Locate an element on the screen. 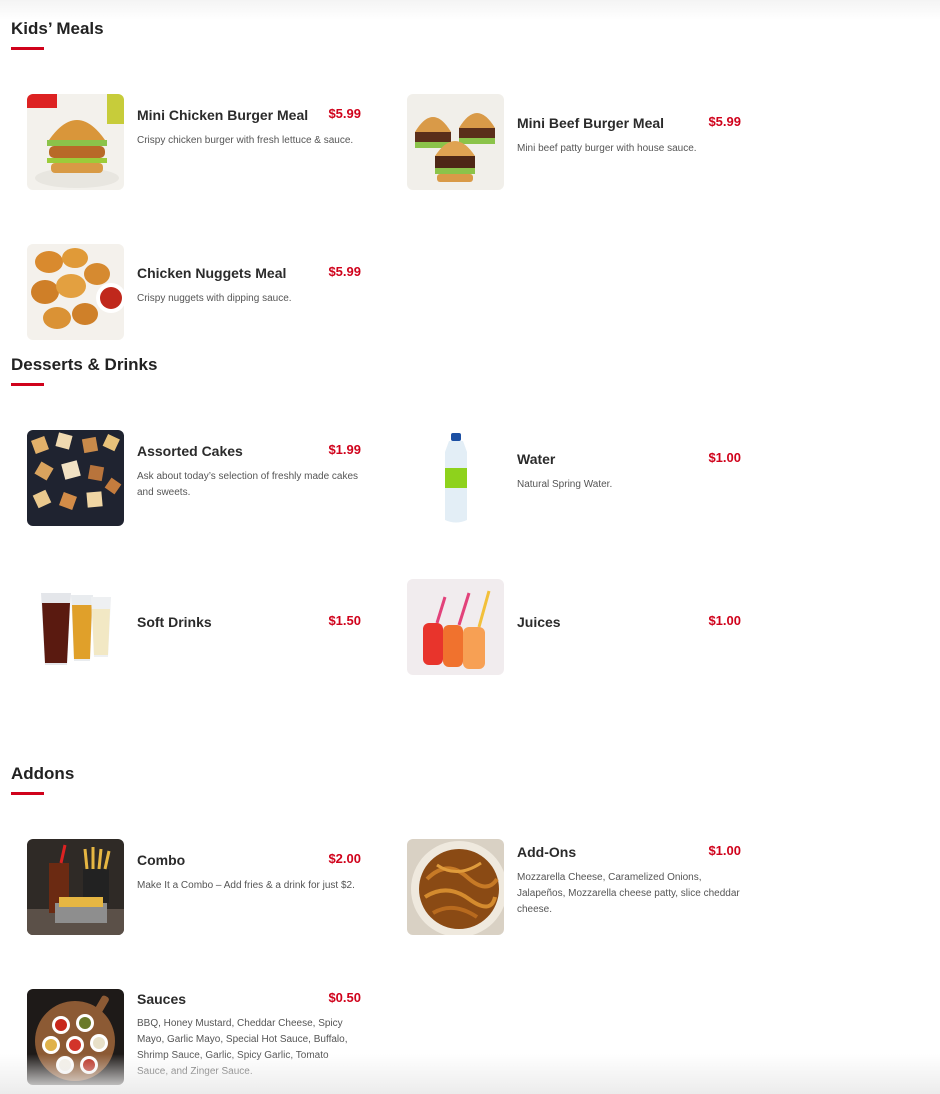  combo-image is located at coordinates (75, 887).